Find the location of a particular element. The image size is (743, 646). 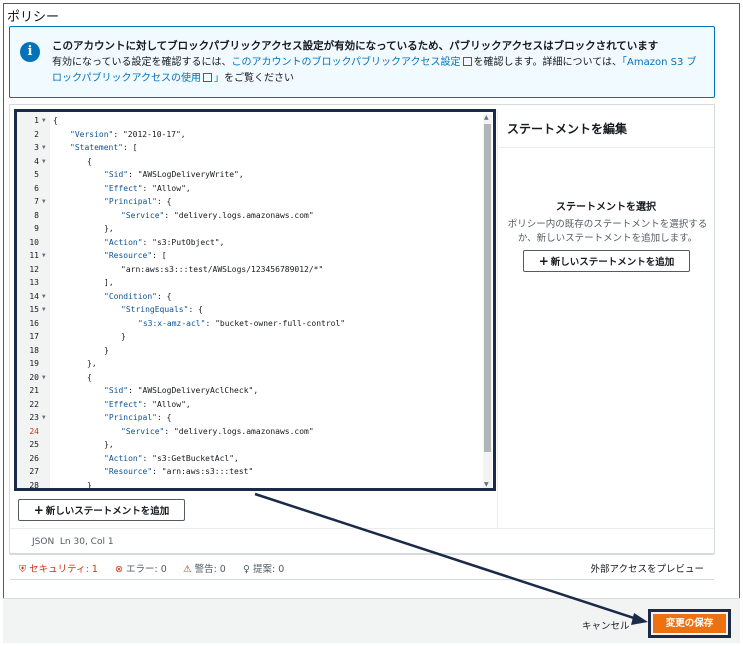

scrollbar-thumb is located at coordinates (487, 288).